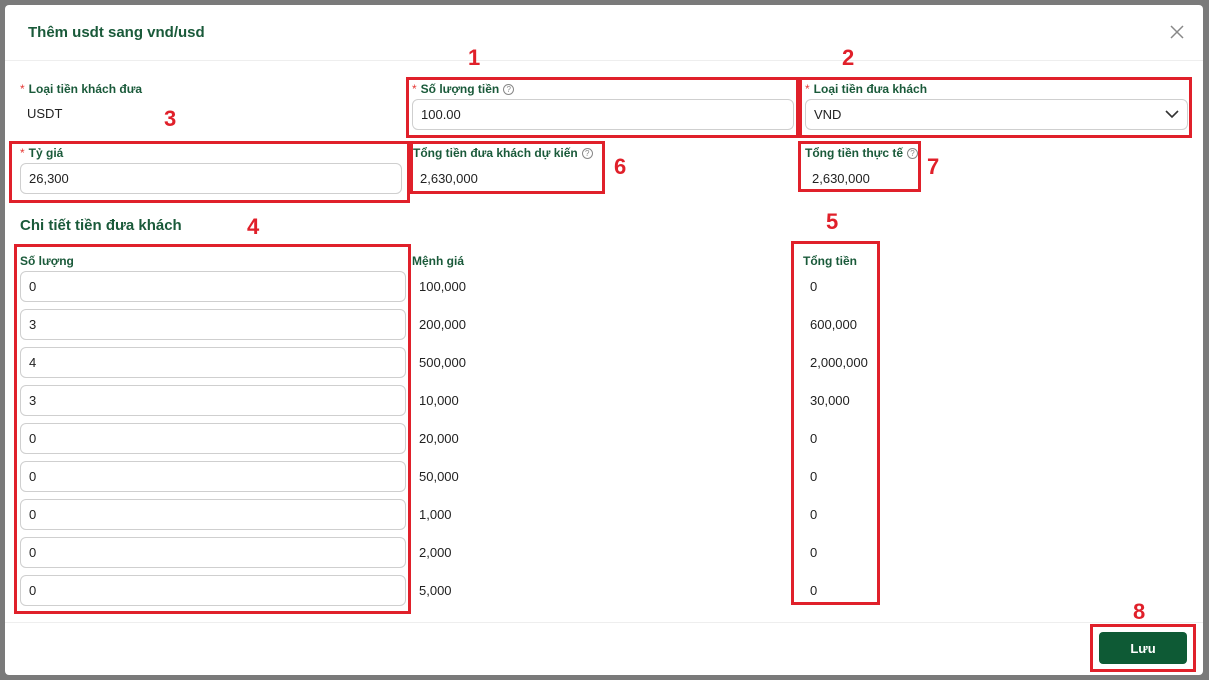 Image resolution: width=1209 pixels, height=680 pixels. What do you see at coordinates (101, 225) in the screenshot?
I see `details-title: Chi tiết tiền đưa khách` at bounding box center [101, 225].